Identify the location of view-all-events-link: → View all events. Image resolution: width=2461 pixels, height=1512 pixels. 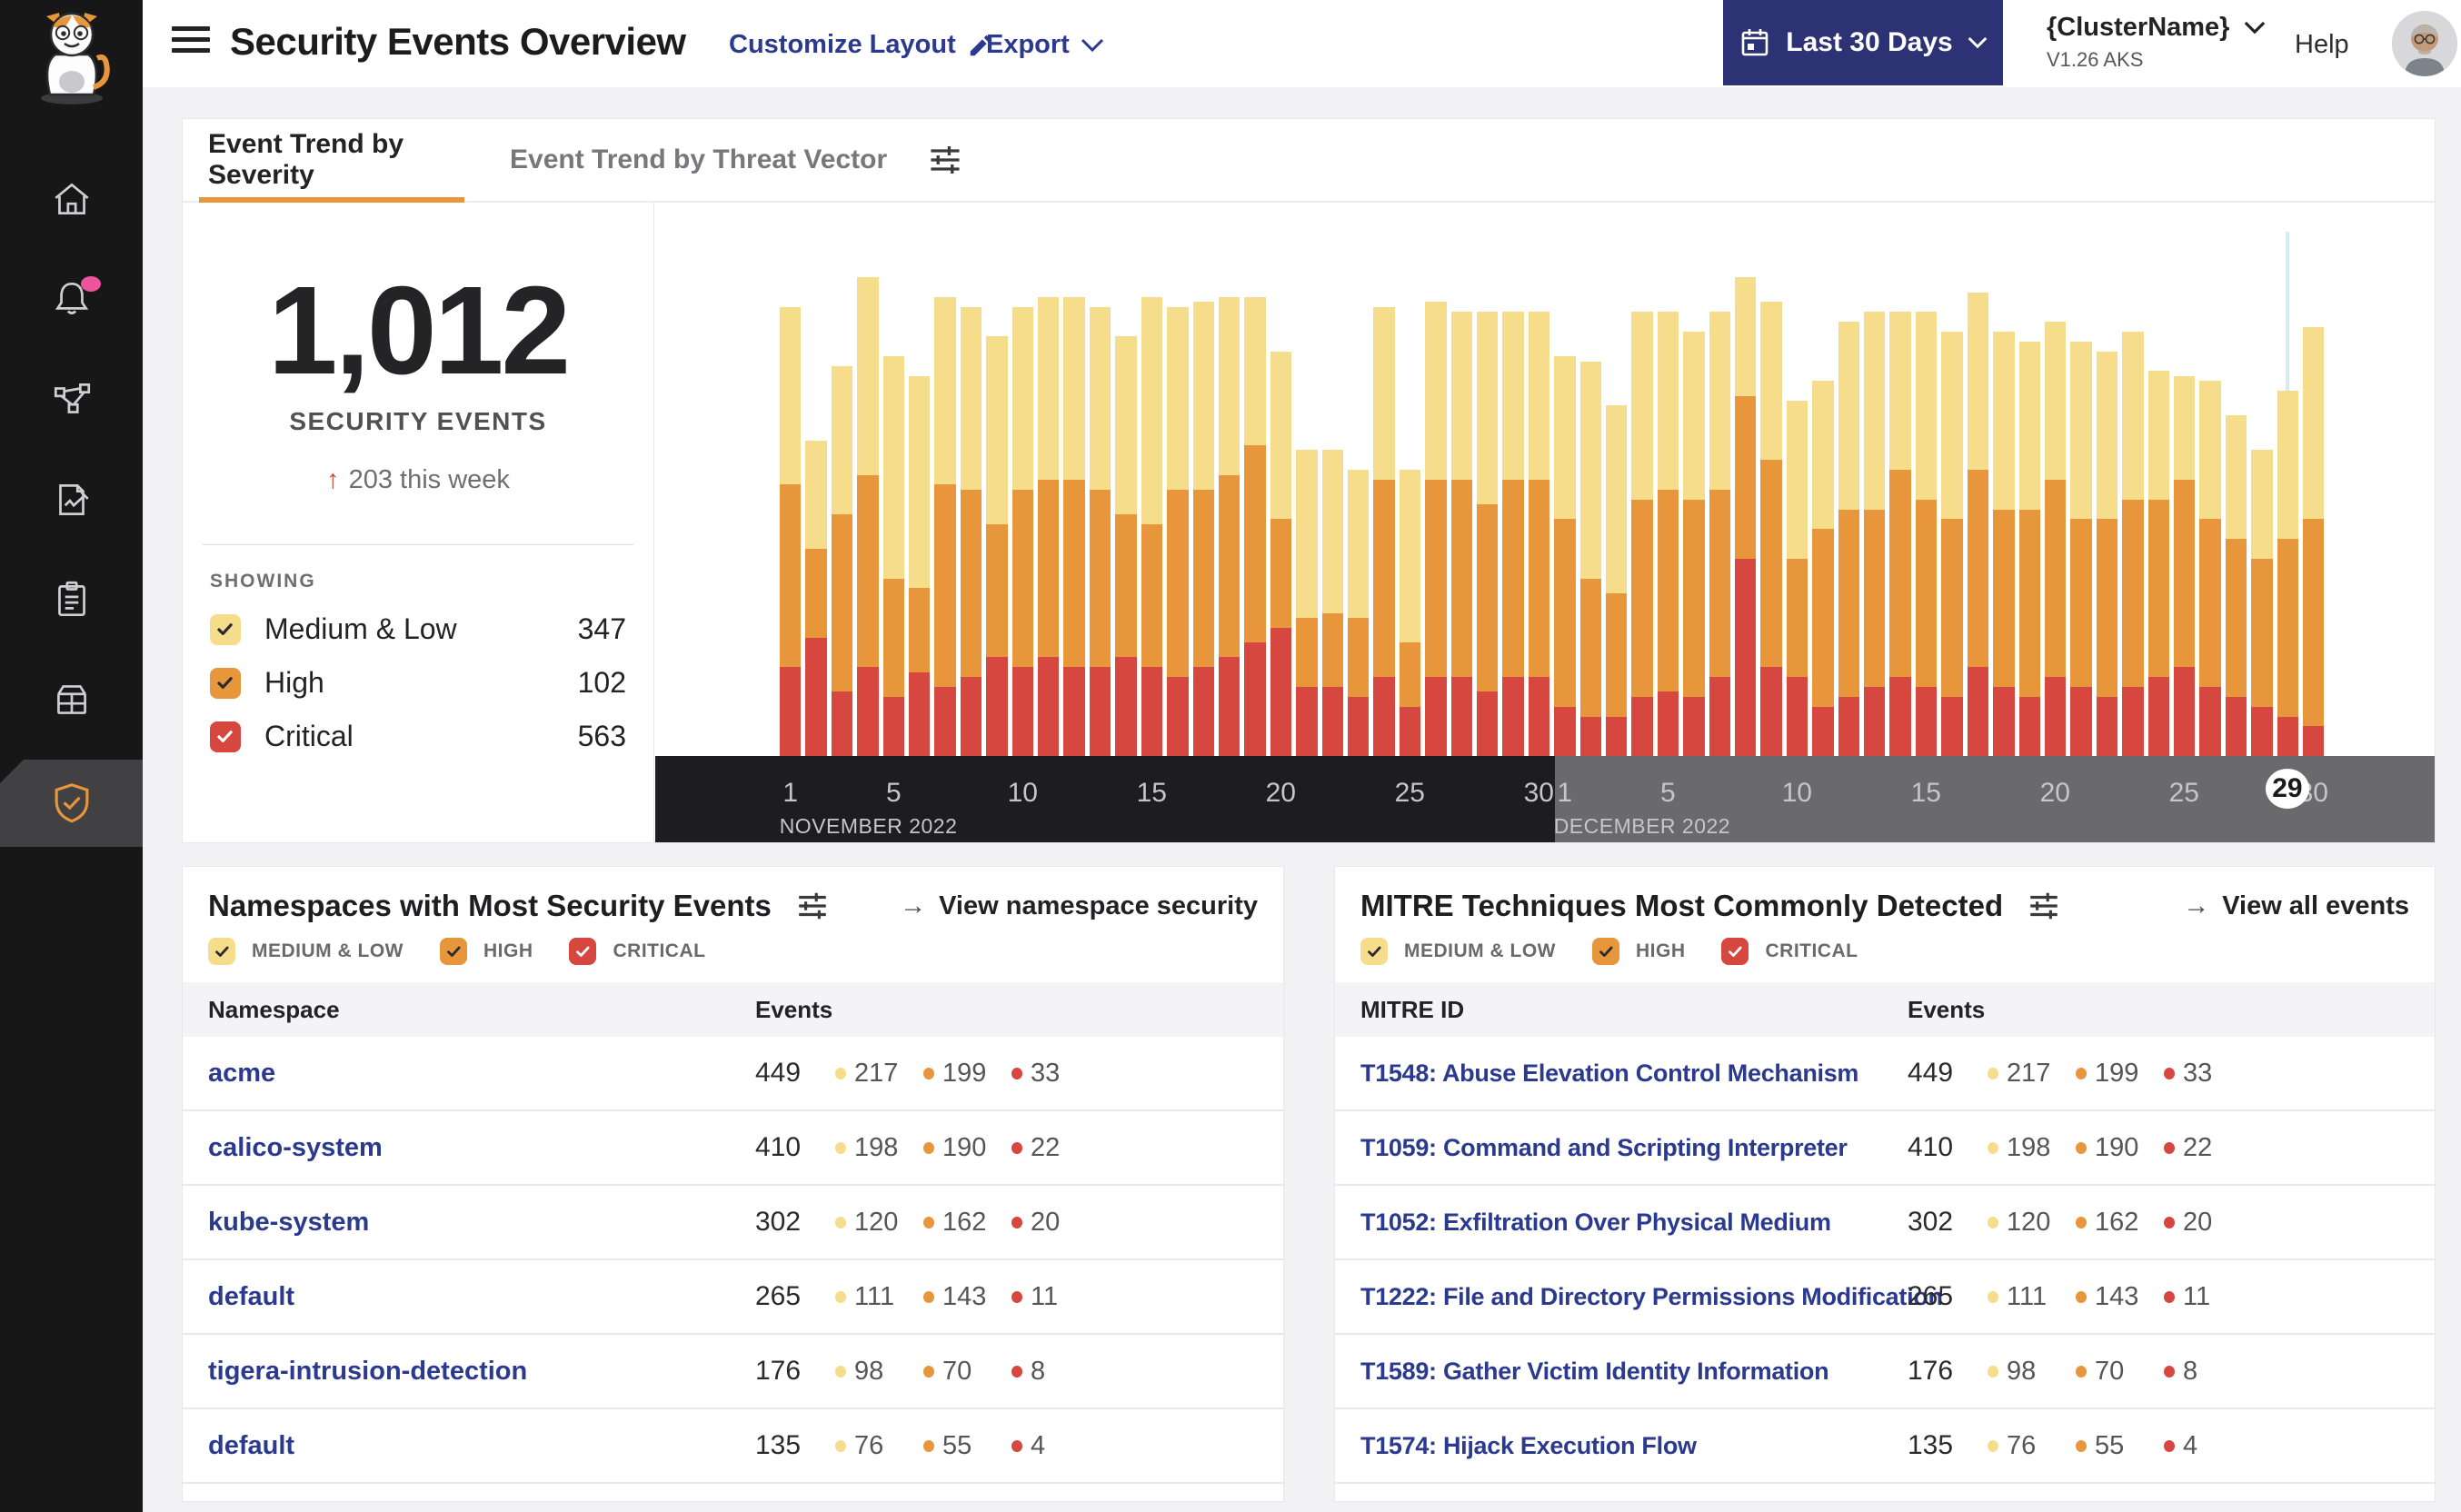
(2296, 906).